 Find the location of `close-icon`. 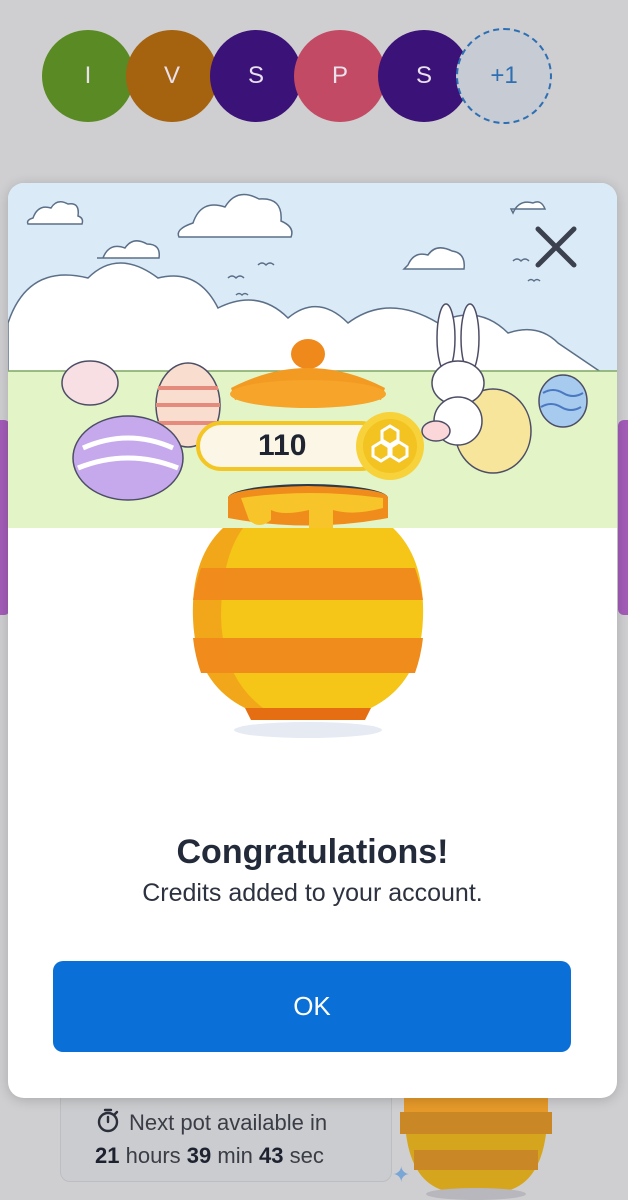

close-icon is located at coordinates (556, 247).